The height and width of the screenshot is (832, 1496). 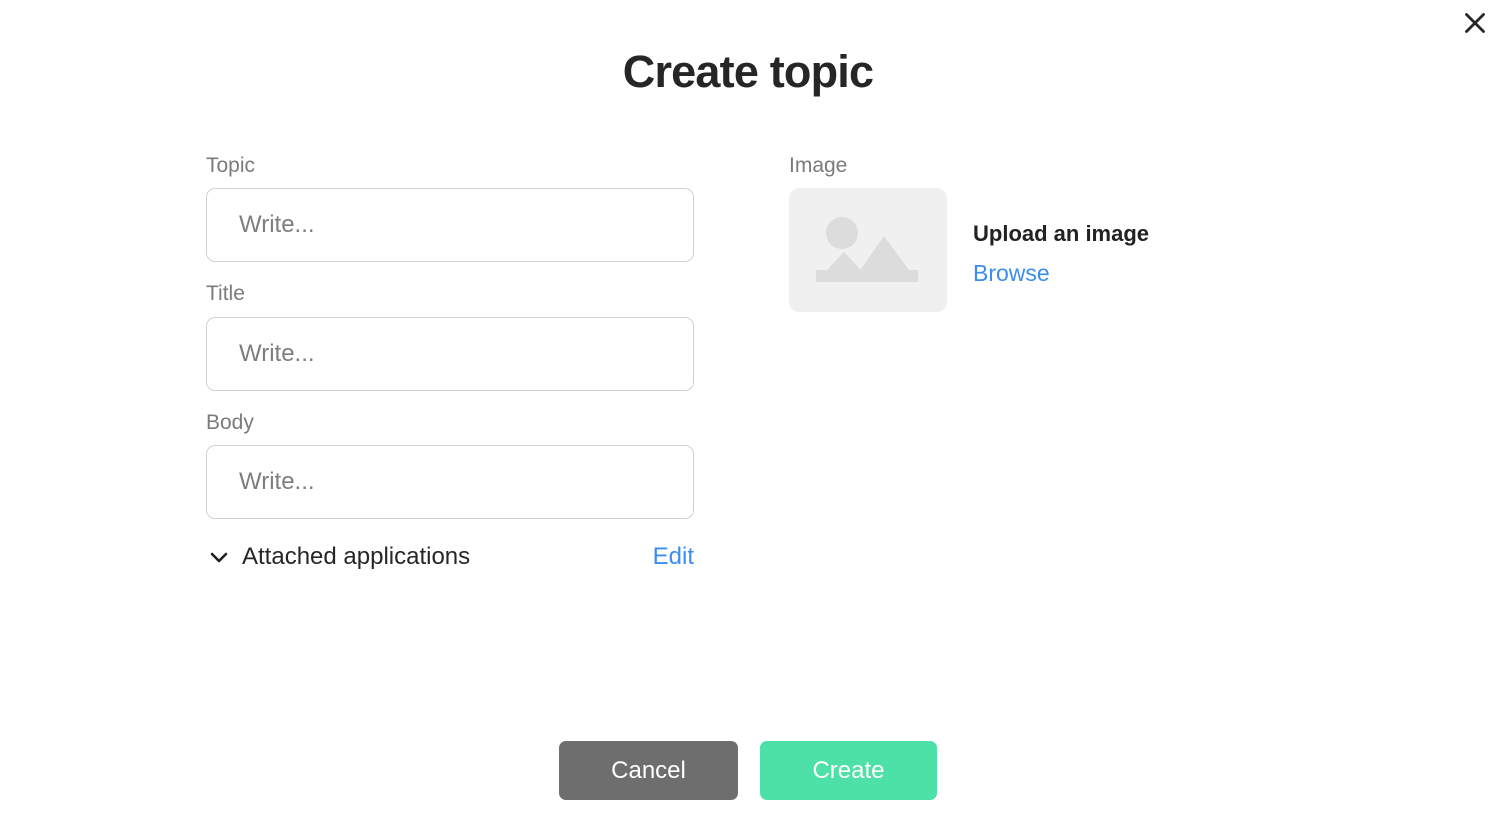 I want to click on image-upload-dropzone, so click(x=868, y=250).